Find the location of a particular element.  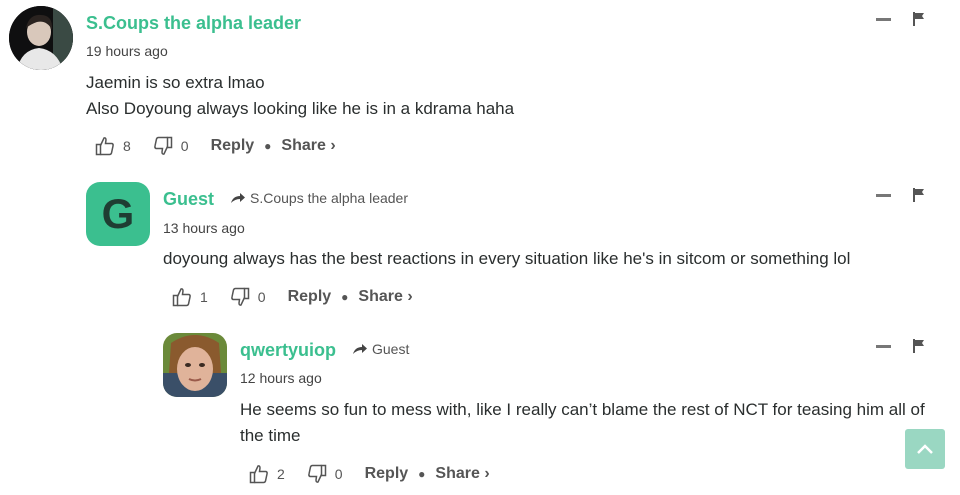

comment-actions: 1 0 Reply ● Share › is located at coordinates (292, 297).